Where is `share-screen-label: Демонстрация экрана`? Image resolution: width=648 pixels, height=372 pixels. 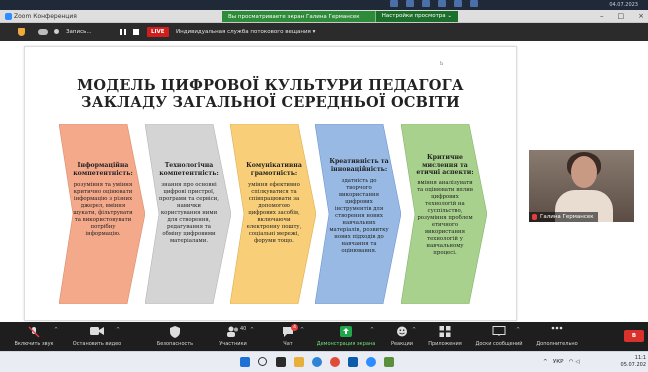
share-screen-label: Демонстрация экрана is located at coordinates (346, 344).